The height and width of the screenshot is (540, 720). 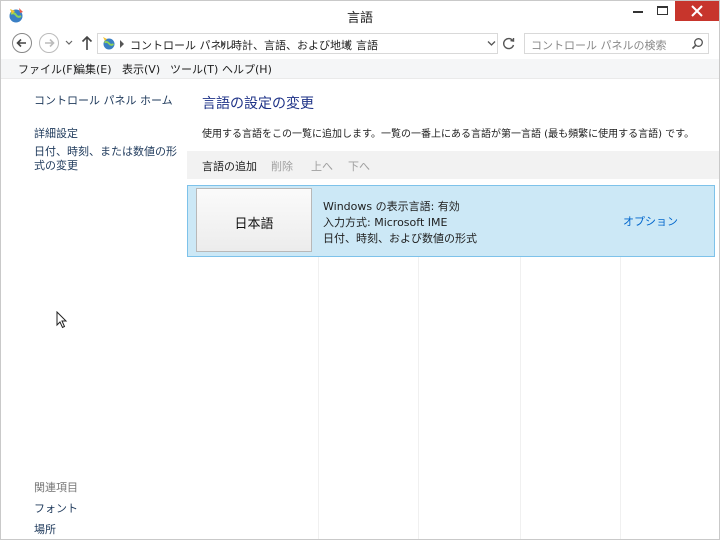 I want to click on options-link: オプション, so click(x=650, y=221).